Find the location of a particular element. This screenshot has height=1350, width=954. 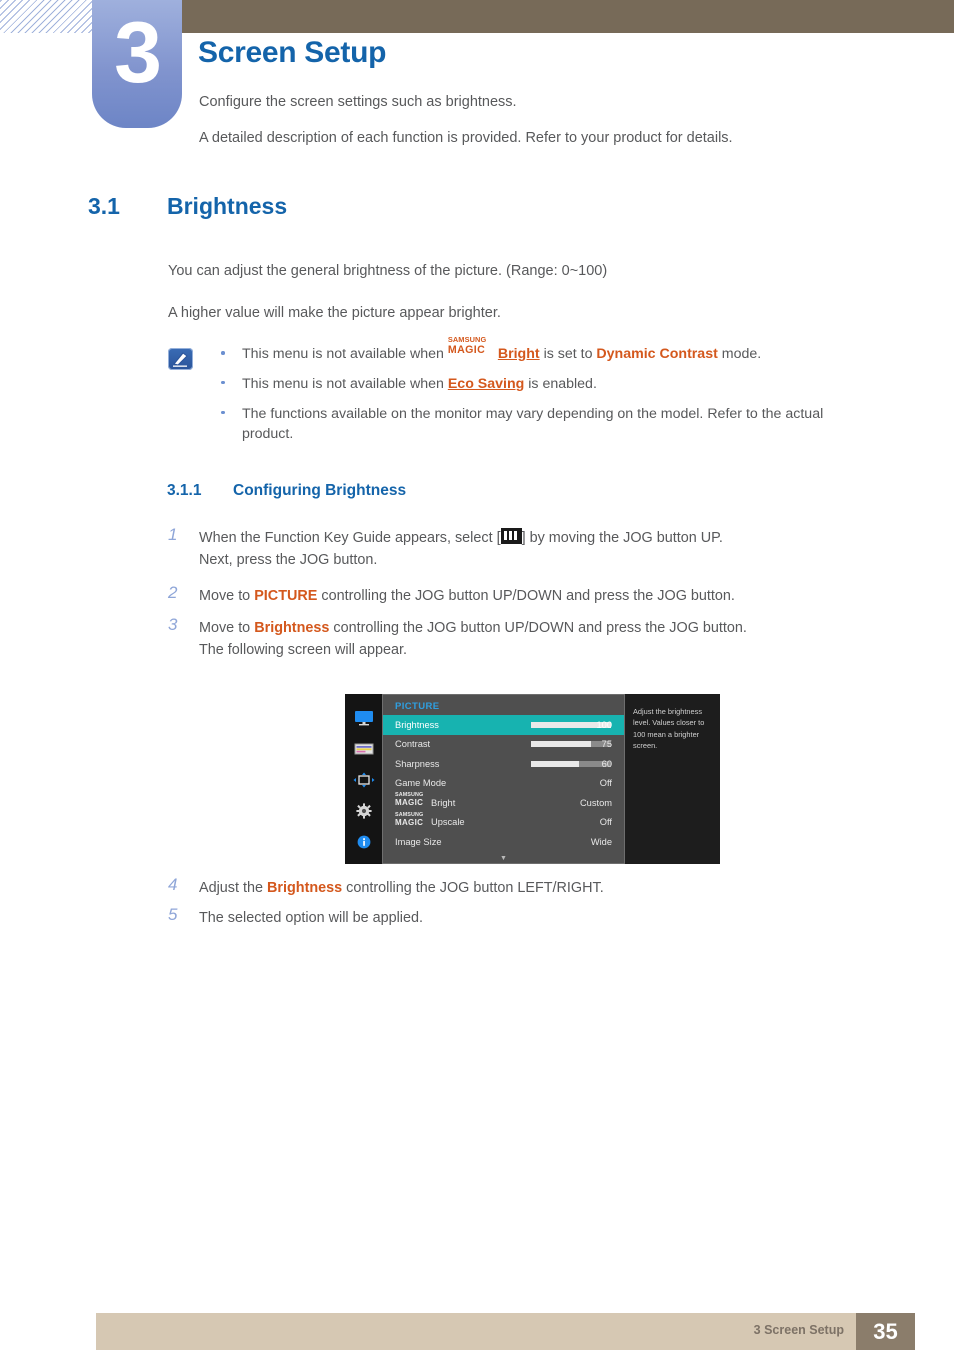

step-1-post: ] by moving the JOG button UP. is located at coordinates (622, 538).